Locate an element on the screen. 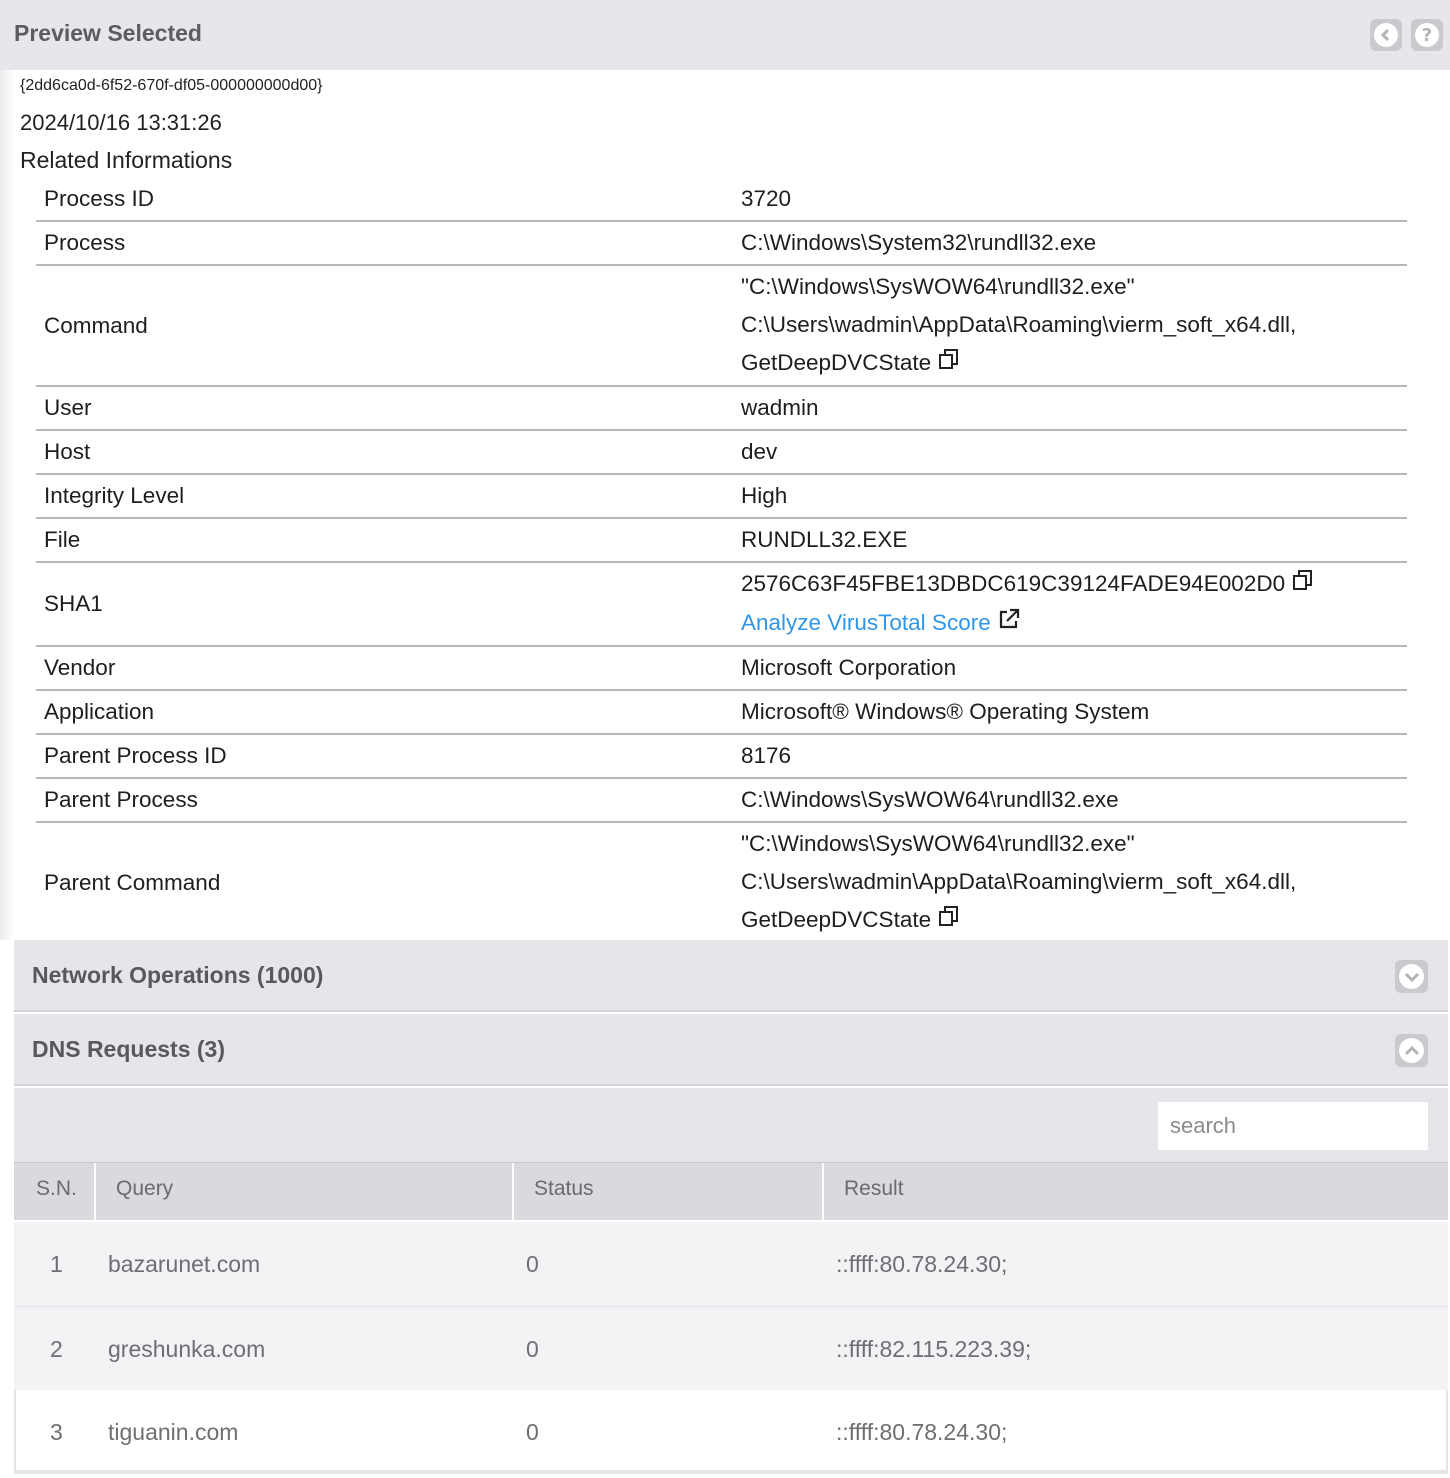 This screenshot has width=1450, height=1478. column-header-result: Result is located at coordinates (874, 1192).